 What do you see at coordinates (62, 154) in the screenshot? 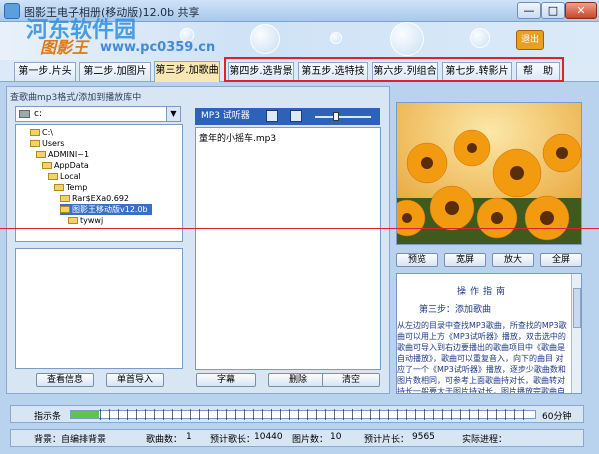
I see `tree-item: ADMINI~1` at bounding box center [62, 154].